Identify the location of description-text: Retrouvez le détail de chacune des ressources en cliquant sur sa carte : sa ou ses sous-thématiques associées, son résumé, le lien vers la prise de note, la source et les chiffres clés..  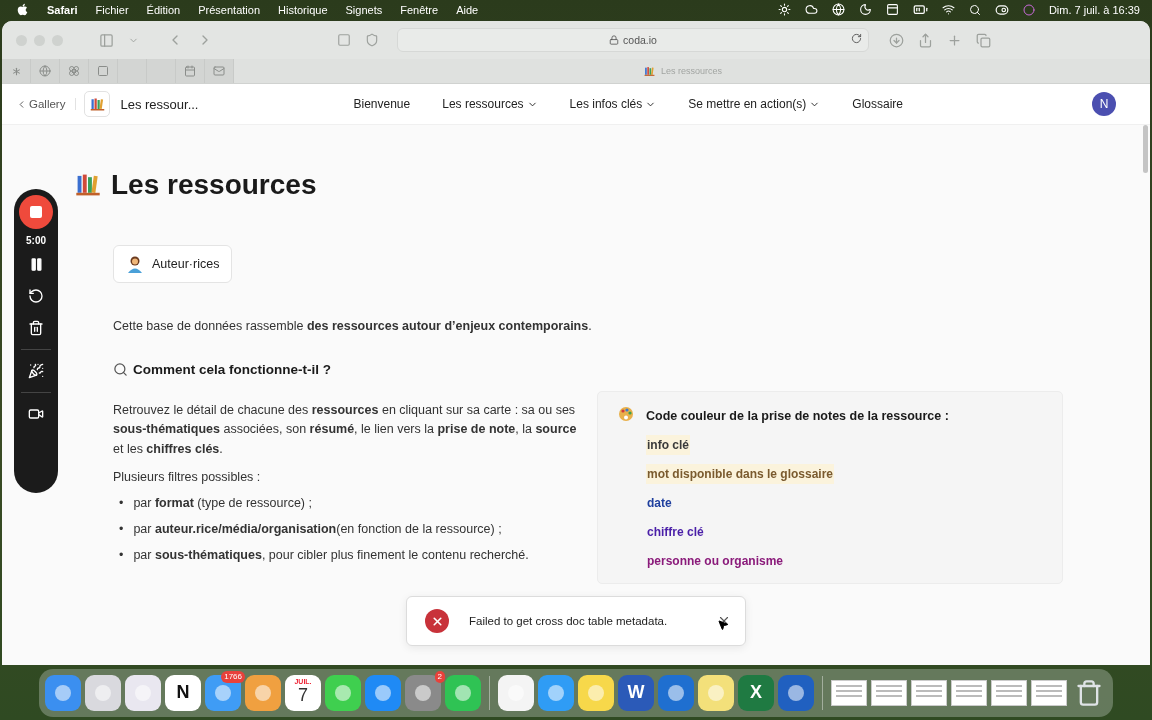
(345, 429).